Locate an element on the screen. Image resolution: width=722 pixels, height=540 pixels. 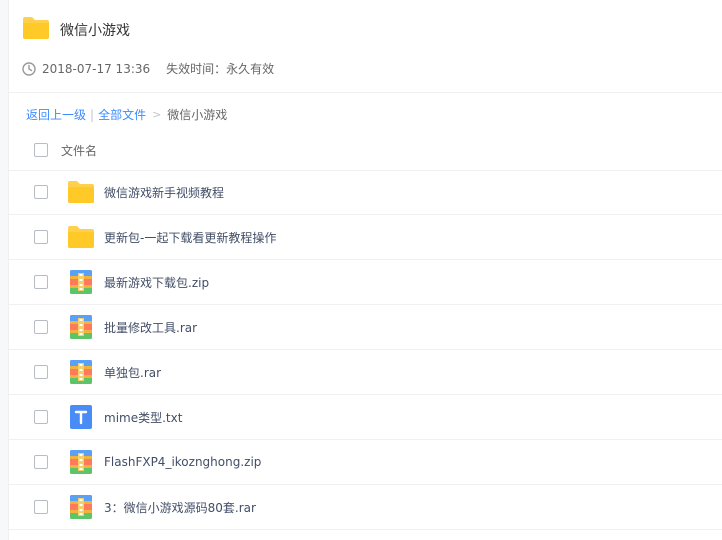
file-name: mime类型.txt is located at coordinates (143, 417).